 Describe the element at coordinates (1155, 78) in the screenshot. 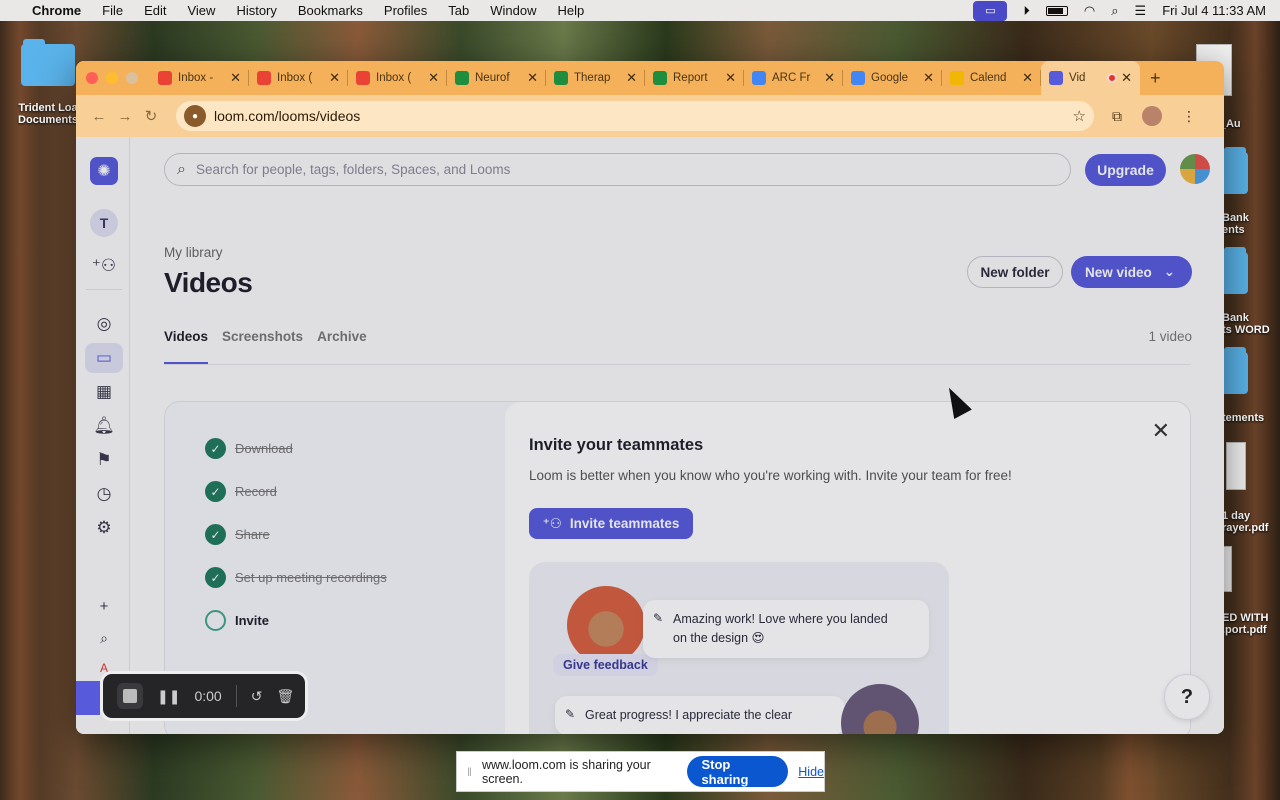

I see `new-tab-icon: +` at that location.